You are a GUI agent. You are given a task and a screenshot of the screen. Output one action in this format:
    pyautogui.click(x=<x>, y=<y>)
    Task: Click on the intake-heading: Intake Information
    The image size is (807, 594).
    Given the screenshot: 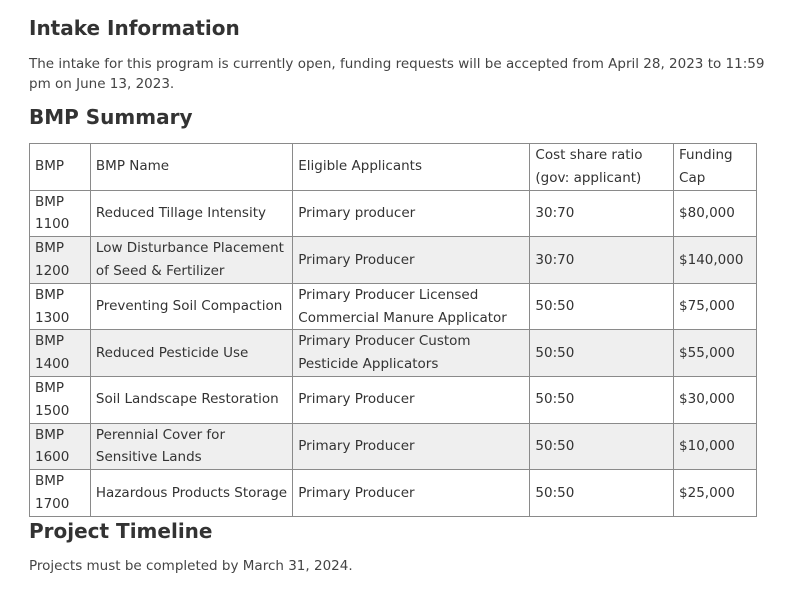 What is the action you would take?
    pyautogui.click(x=134, y=28)
    